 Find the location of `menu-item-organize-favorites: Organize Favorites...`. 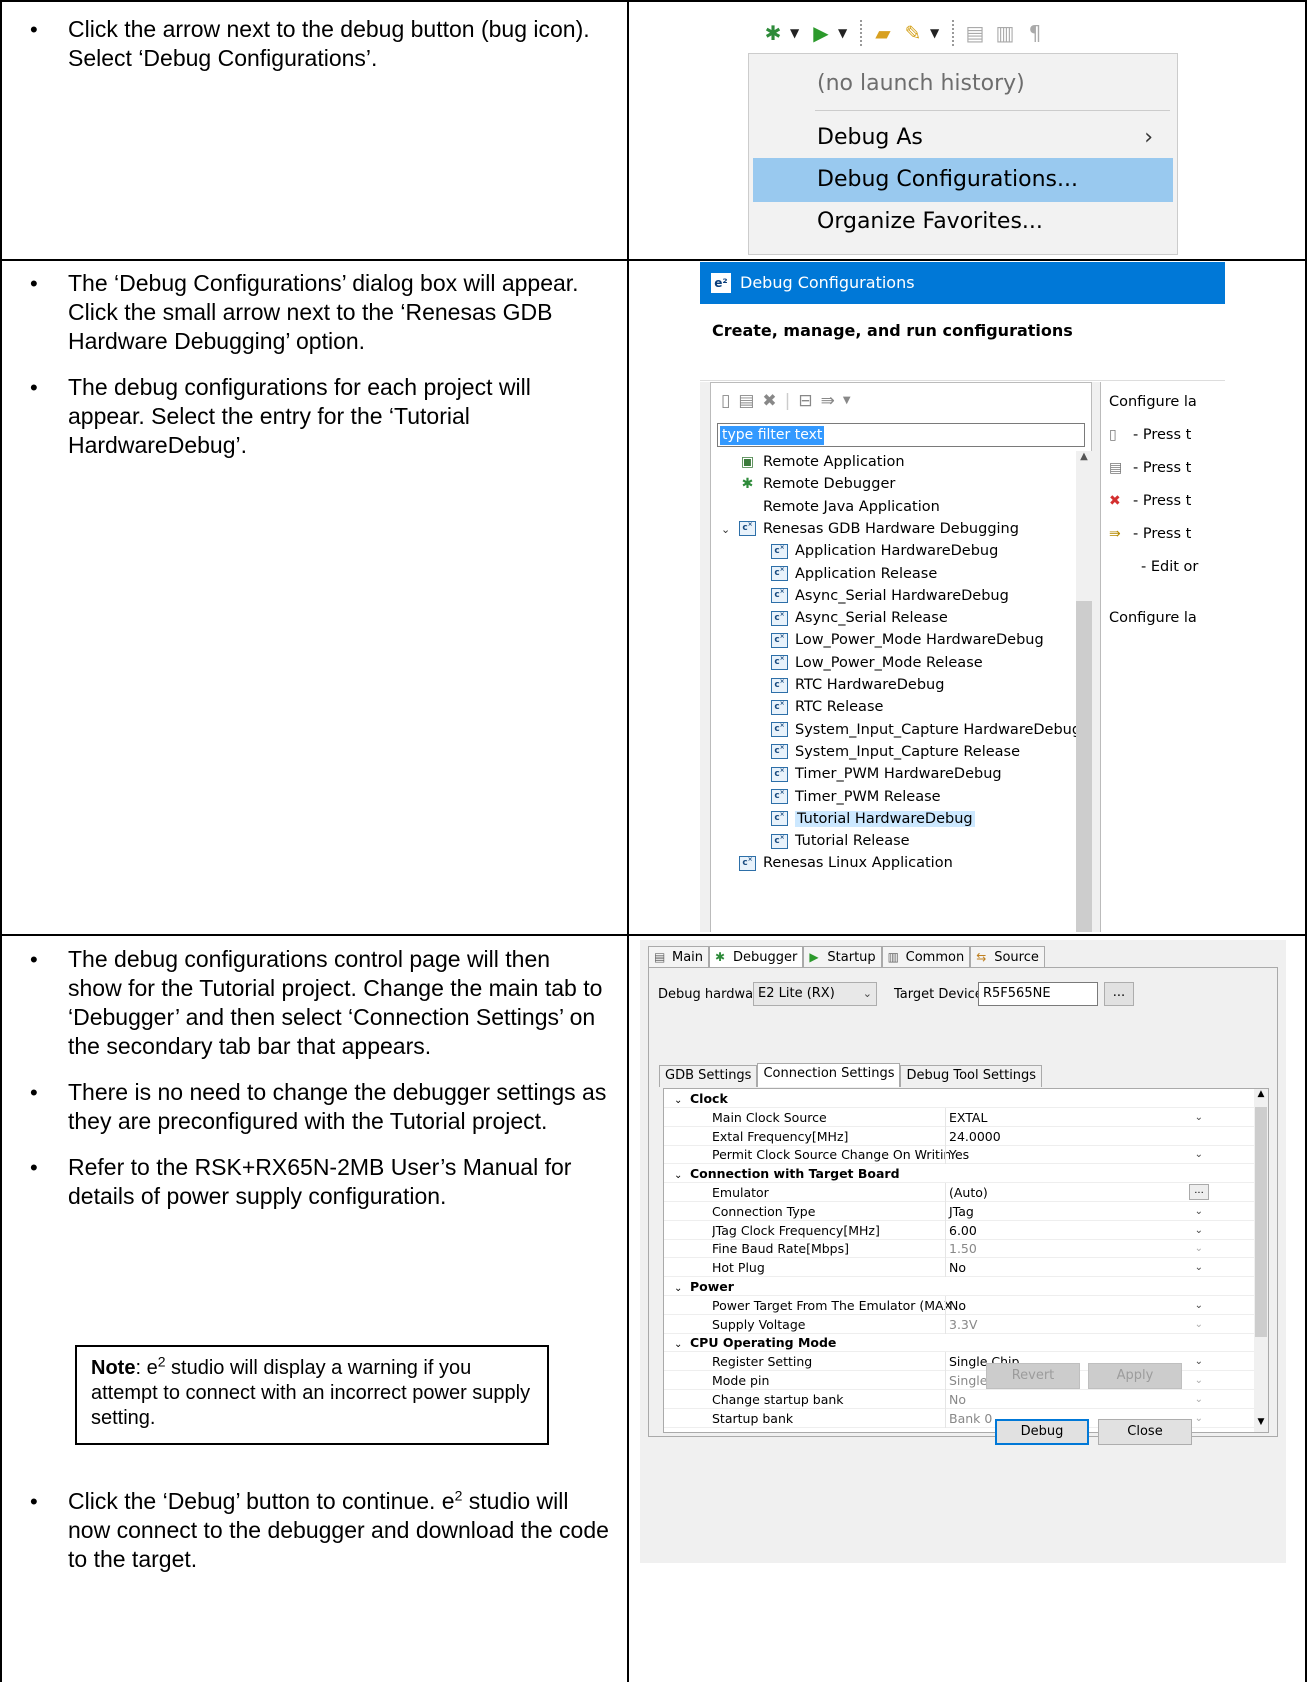

menu-item-organize-favorites: Organize Favorites... is located at coordinates (963, 222).